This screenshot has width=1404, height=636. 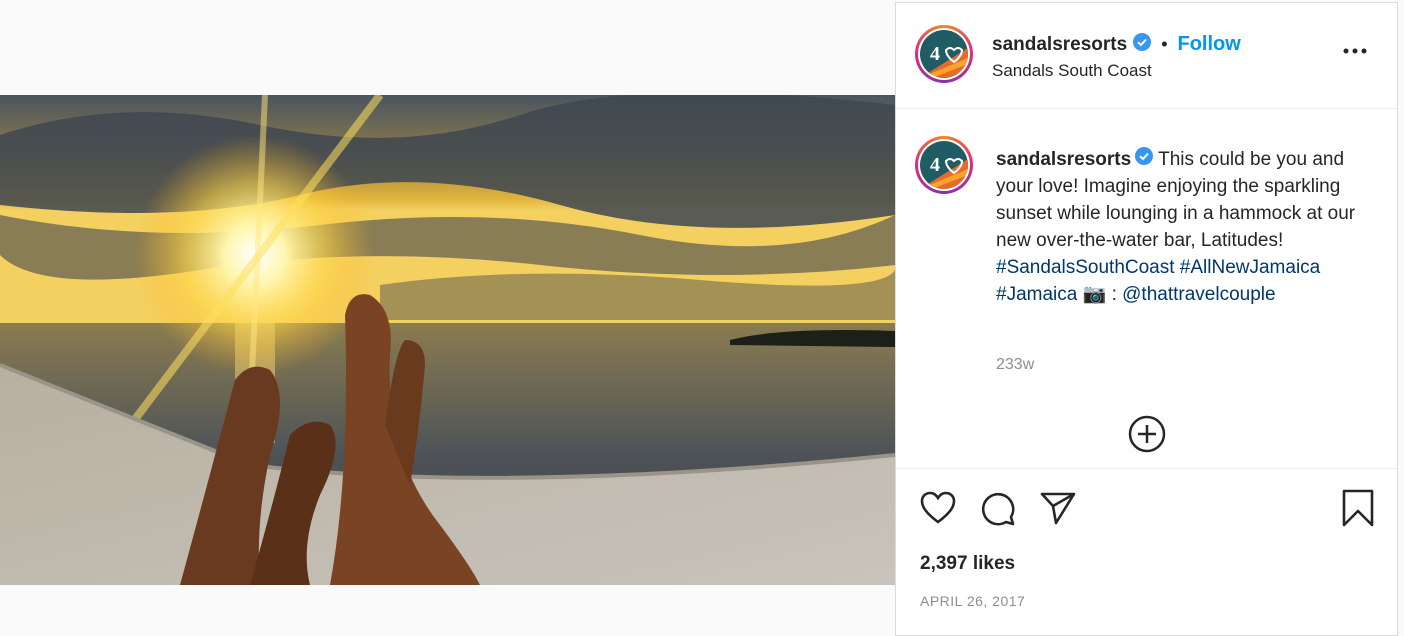 I want to click on follow-button: Follow, so click(x=1209, y=44).